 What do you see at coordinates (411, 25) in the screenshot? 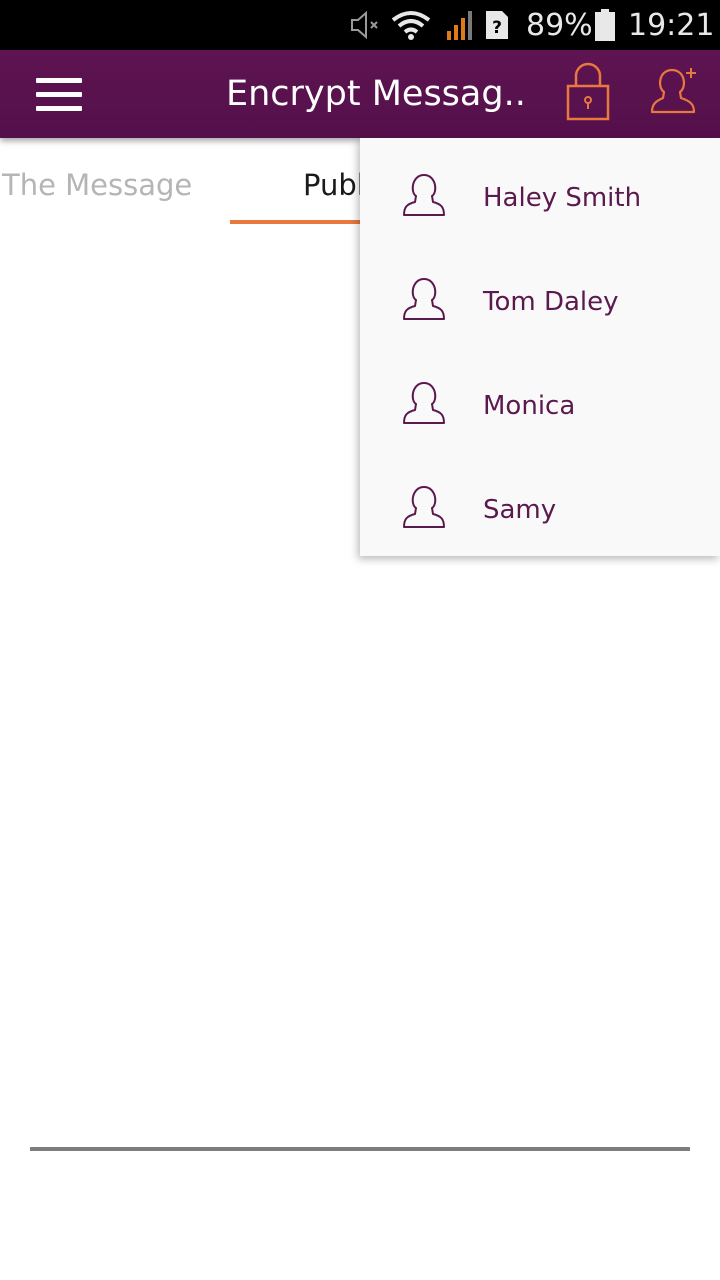
I see `wifi-icon` at bounding box center [411, 25].